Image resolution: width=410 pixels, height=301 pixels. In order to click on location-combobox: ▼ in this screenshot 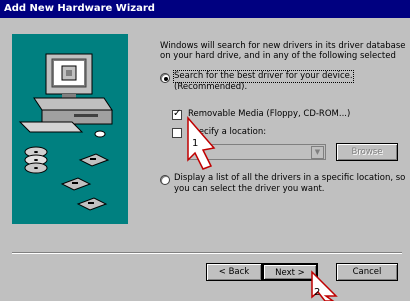, I will do `click(257, 152)`.